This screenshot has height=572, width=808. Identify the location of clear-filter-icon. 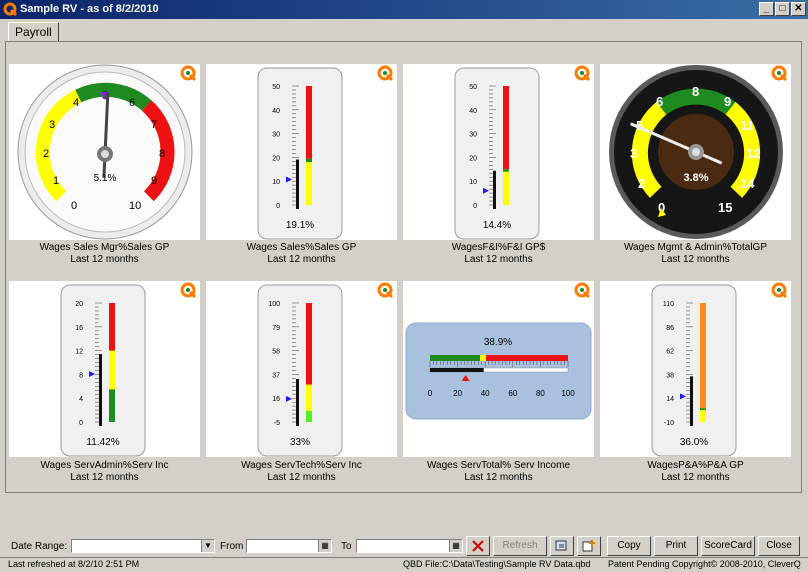
(478, 546).